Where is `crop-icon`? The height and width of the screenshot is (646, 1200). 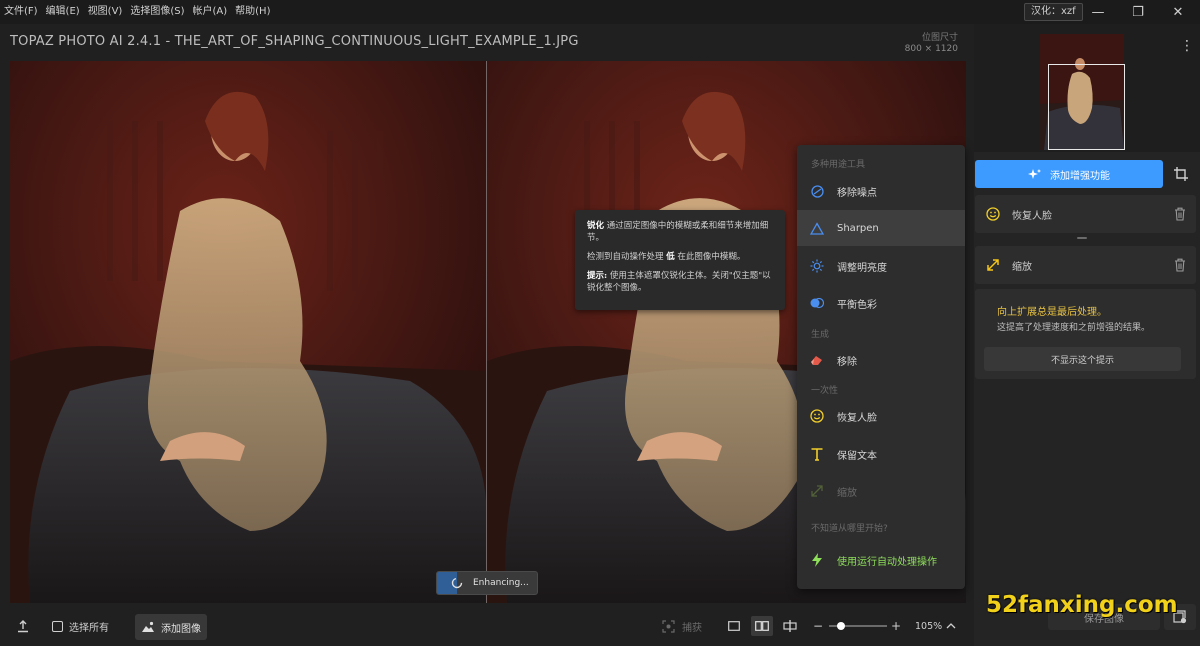 crop-icon is located at coordinates (1181, 174).